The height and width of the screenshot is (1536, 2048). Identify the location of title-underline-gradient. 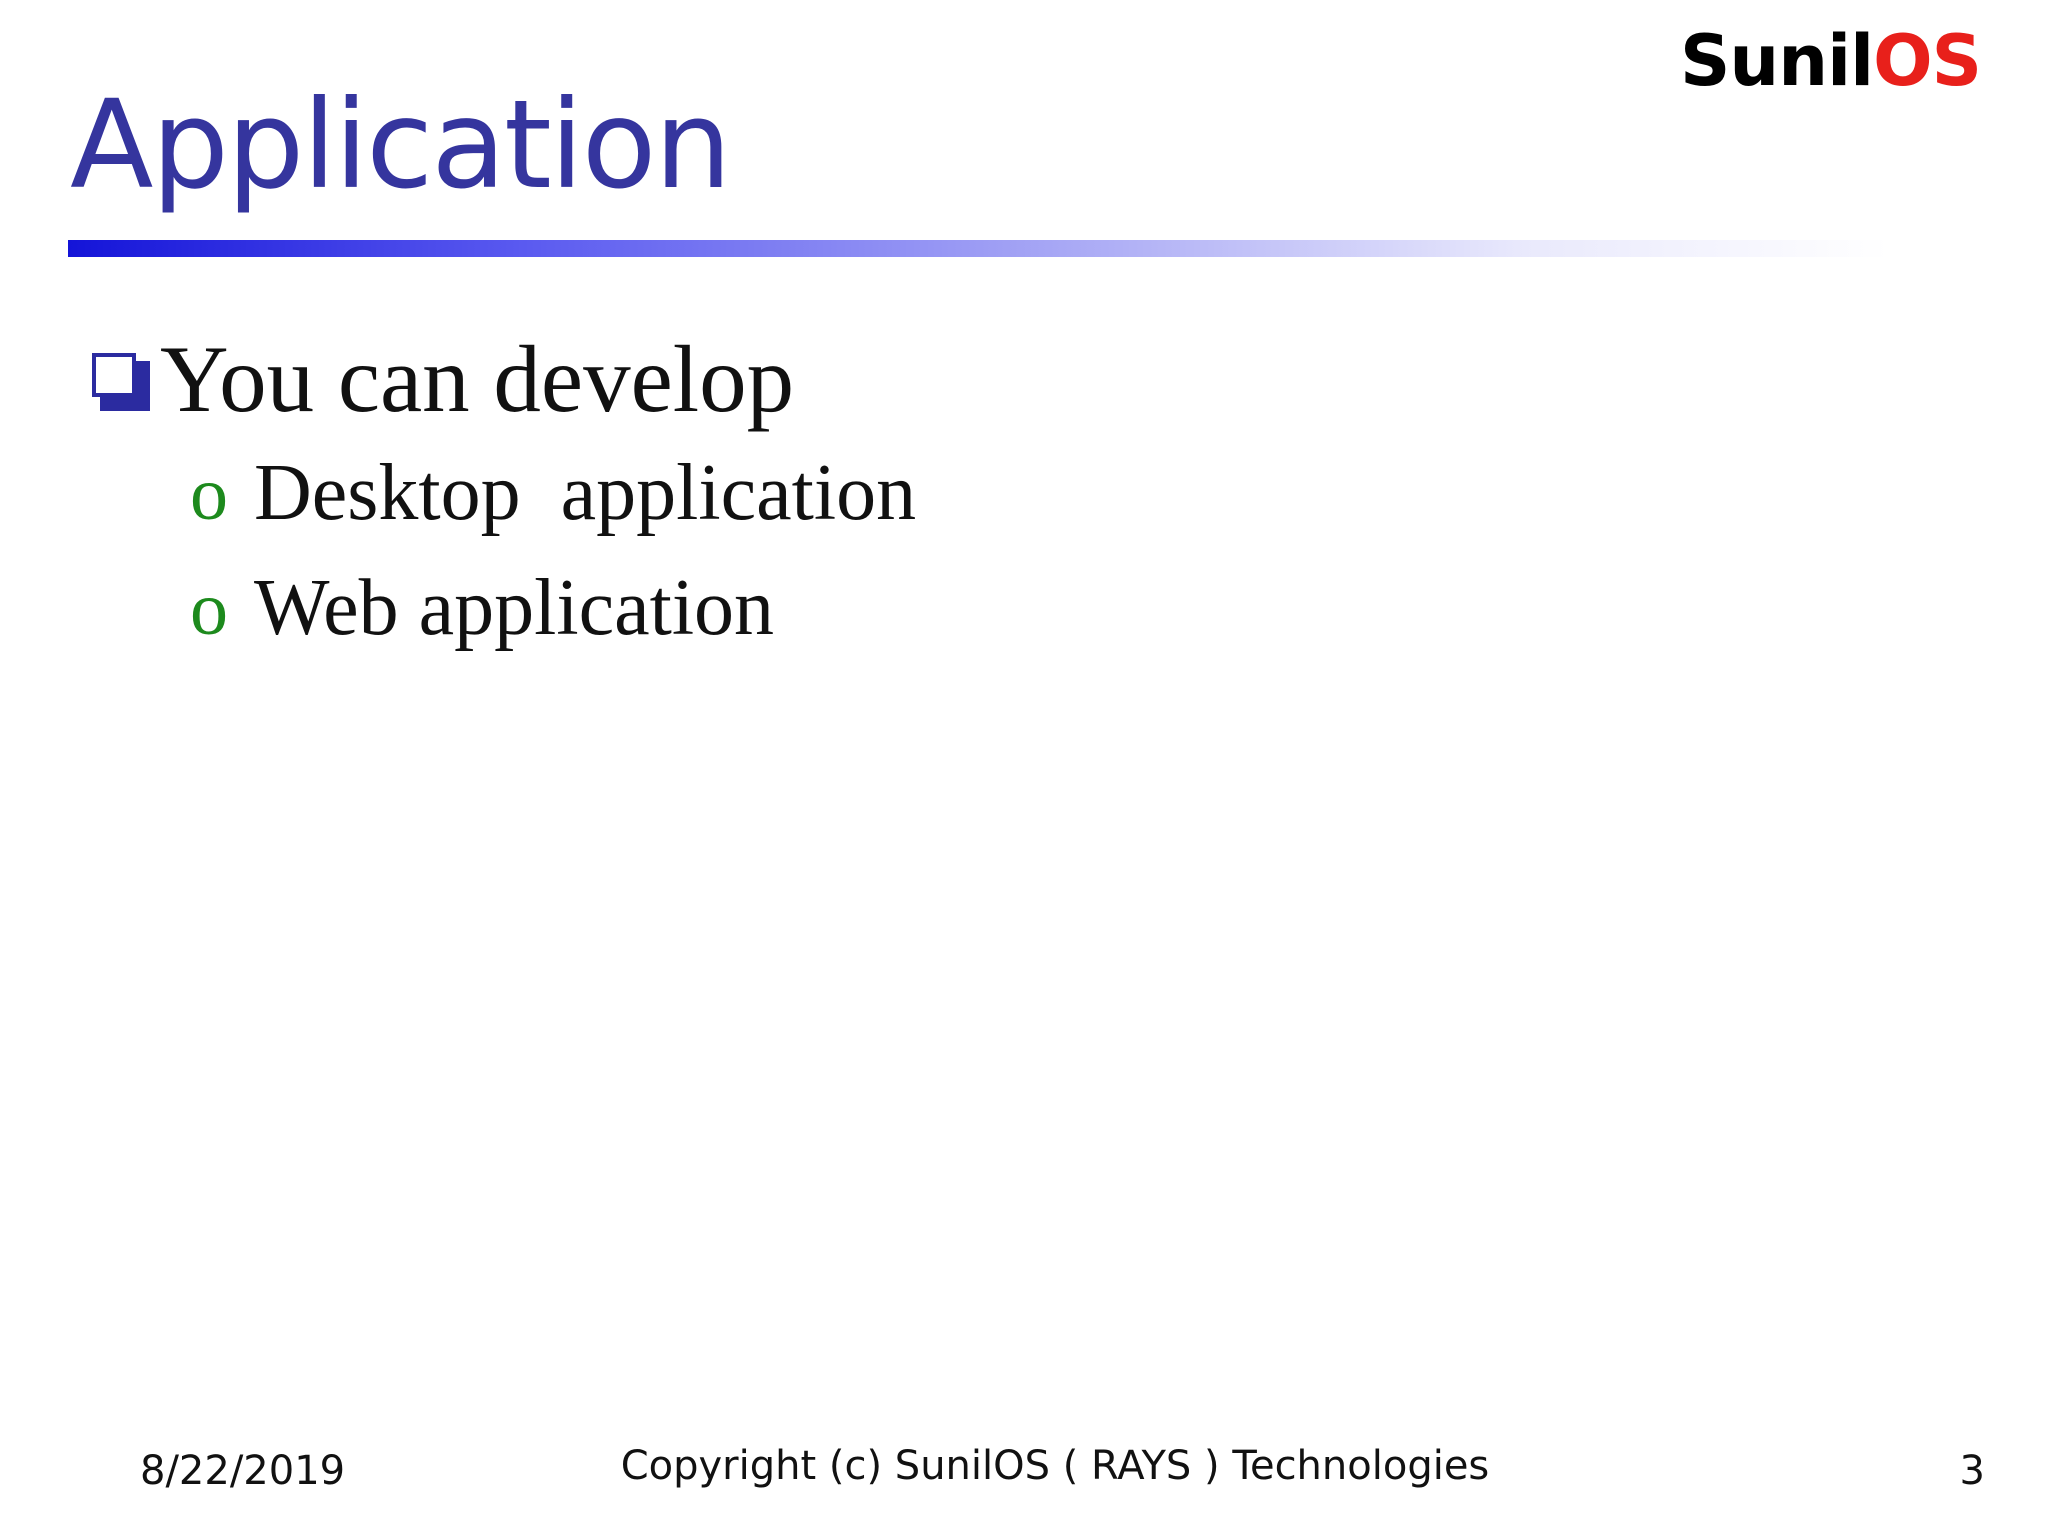
(978, 248).